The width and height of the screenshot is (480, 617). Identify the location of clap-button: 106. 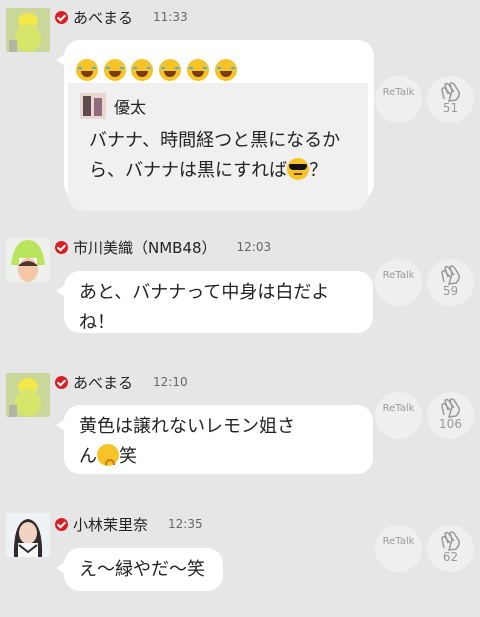
(450, 415).